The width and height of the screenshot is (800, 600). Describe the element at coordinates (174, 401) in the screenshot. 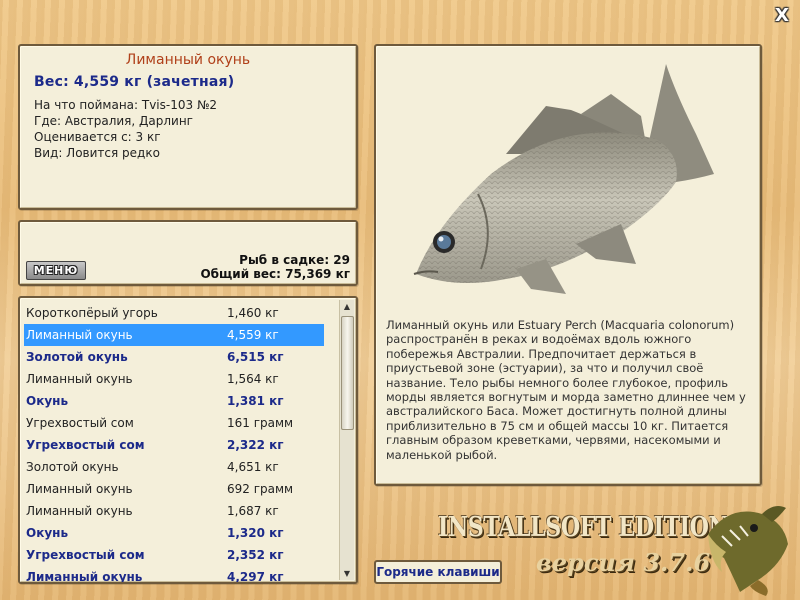

I see `catch-list-row: Окунь 1,381 кг` at that location.